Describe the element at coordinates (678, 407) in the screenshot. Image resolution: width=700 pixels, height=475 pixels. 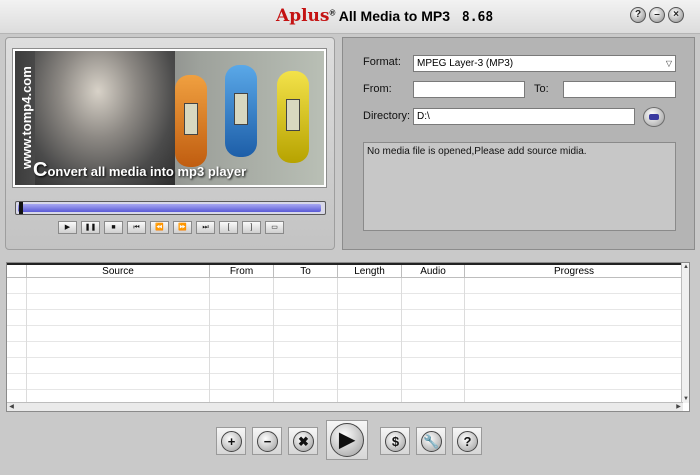
I see `scroll-right-icon: ▶` at that location.